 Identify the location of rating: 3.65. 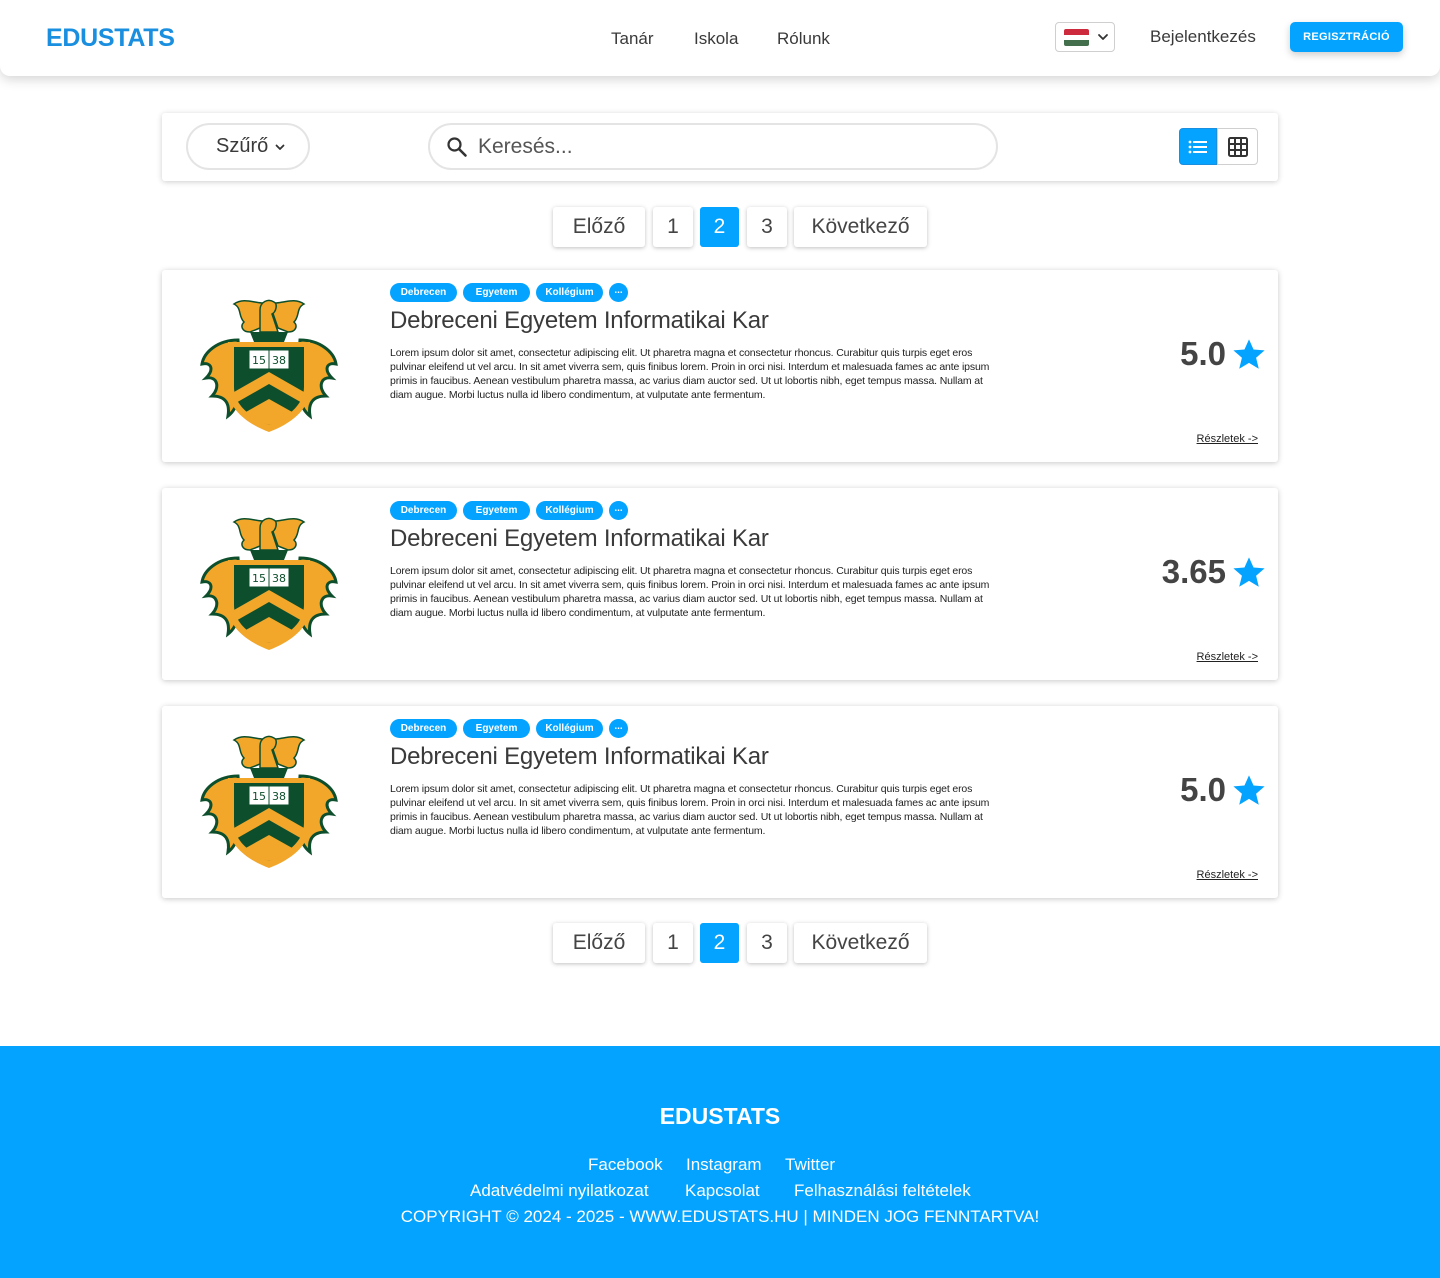
(1213, 571).